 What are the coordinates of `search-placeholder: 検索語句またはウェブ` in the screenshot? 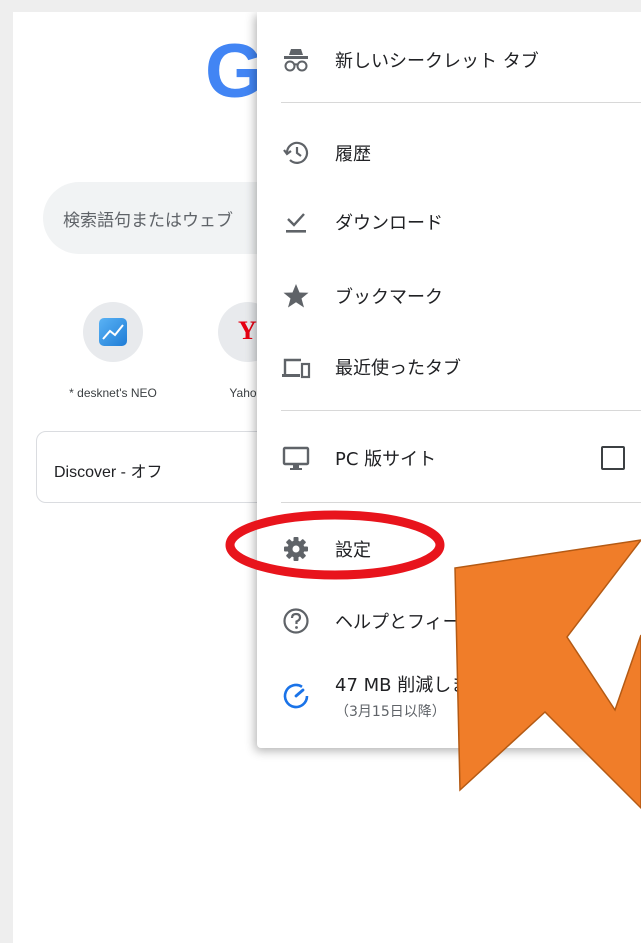 It's located at (148, 221).